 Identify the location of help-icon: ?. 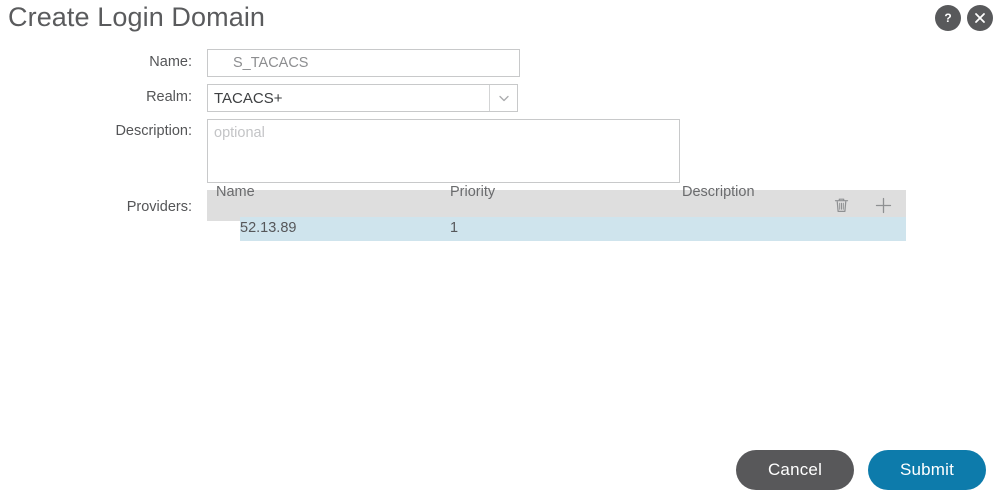
(948, 18).